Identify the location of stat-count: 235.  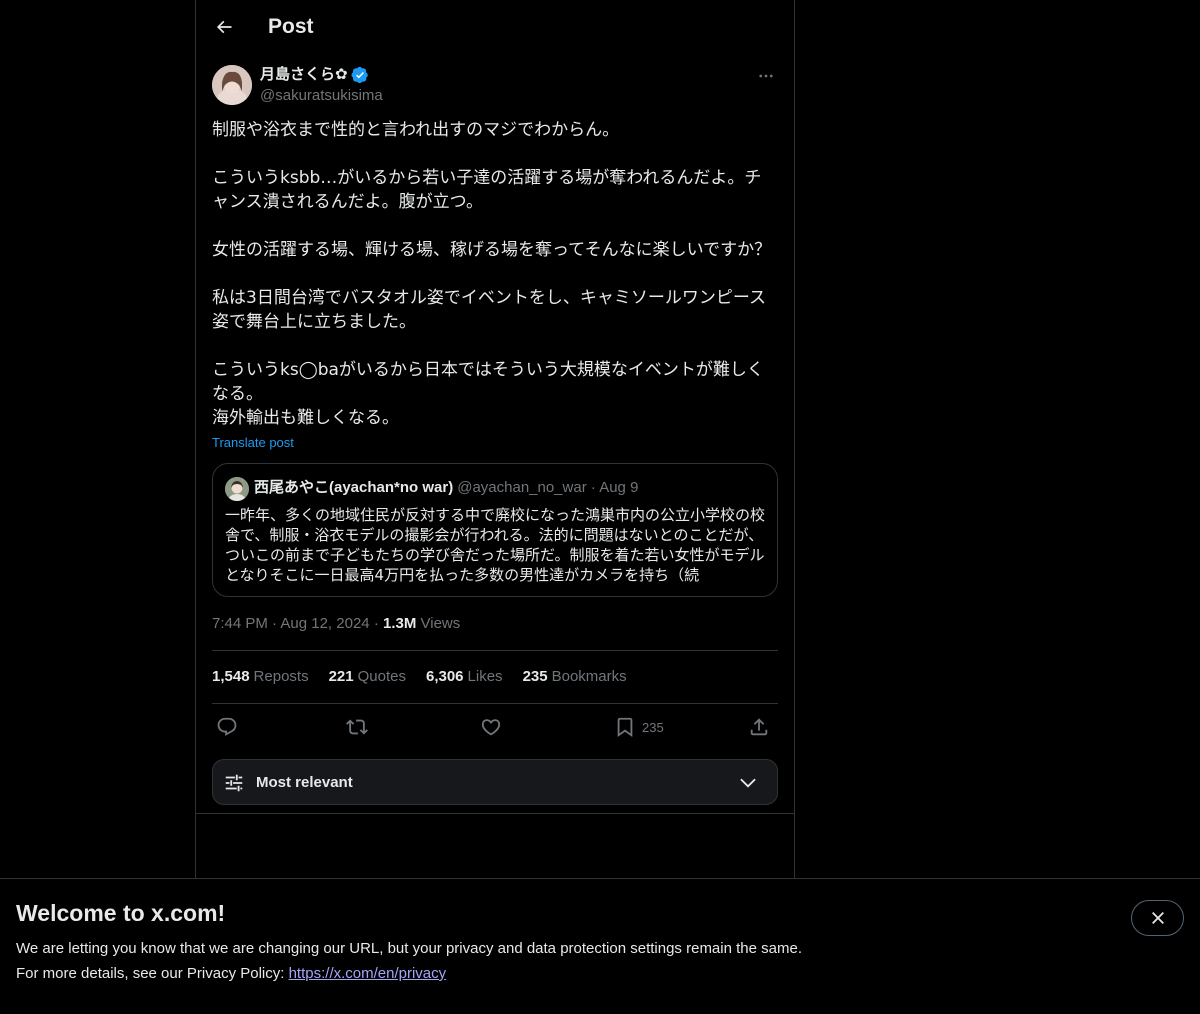
(535, 676).